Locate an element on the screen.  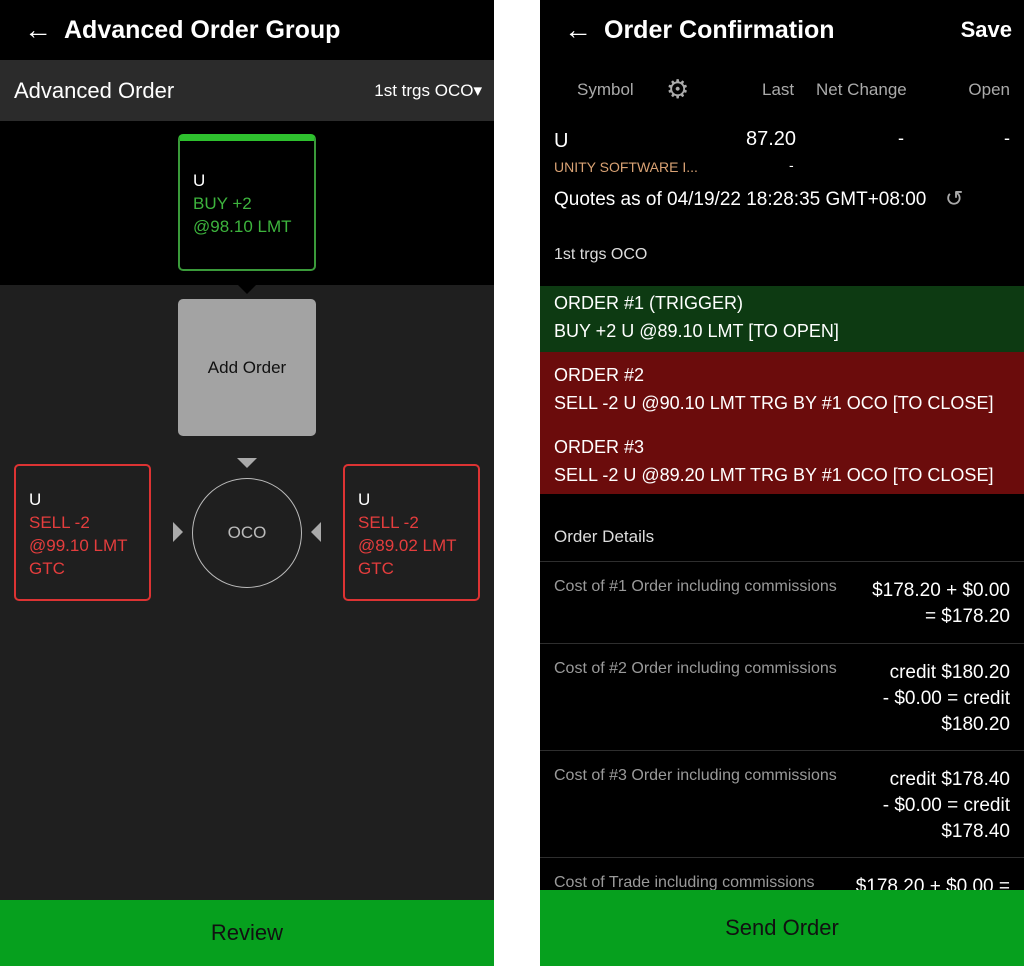
order-type-dropdown: 1st trgs OCO▾ is located at coordinates (428, 91).